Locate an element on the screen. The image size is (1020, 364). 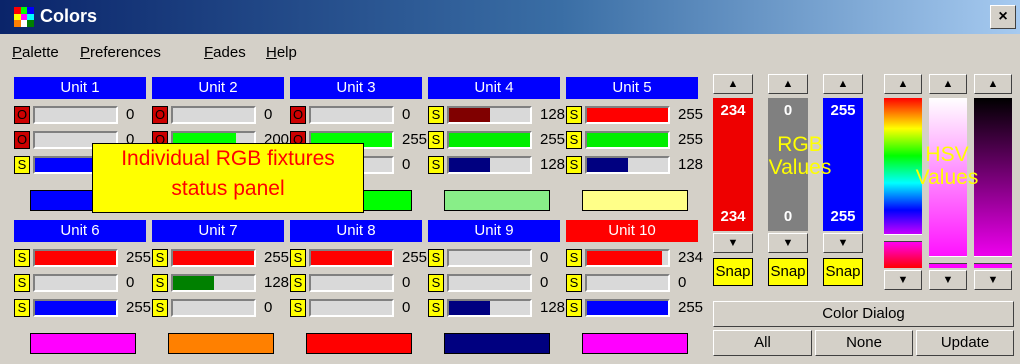
green-up-button: ▲ is located at coordinates (788, 84).